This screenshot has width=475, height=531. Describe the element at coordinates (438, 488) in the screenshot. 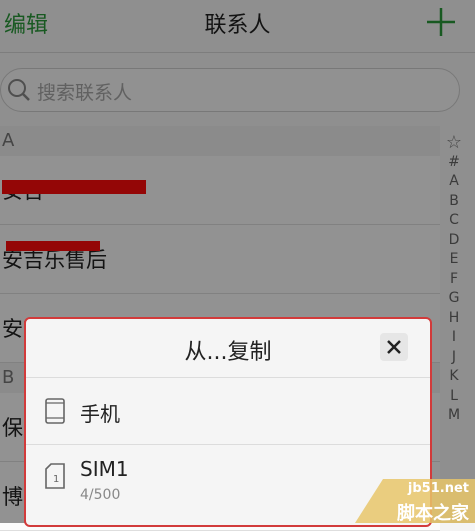

I see `watermark-url: jb51.net` at that location.